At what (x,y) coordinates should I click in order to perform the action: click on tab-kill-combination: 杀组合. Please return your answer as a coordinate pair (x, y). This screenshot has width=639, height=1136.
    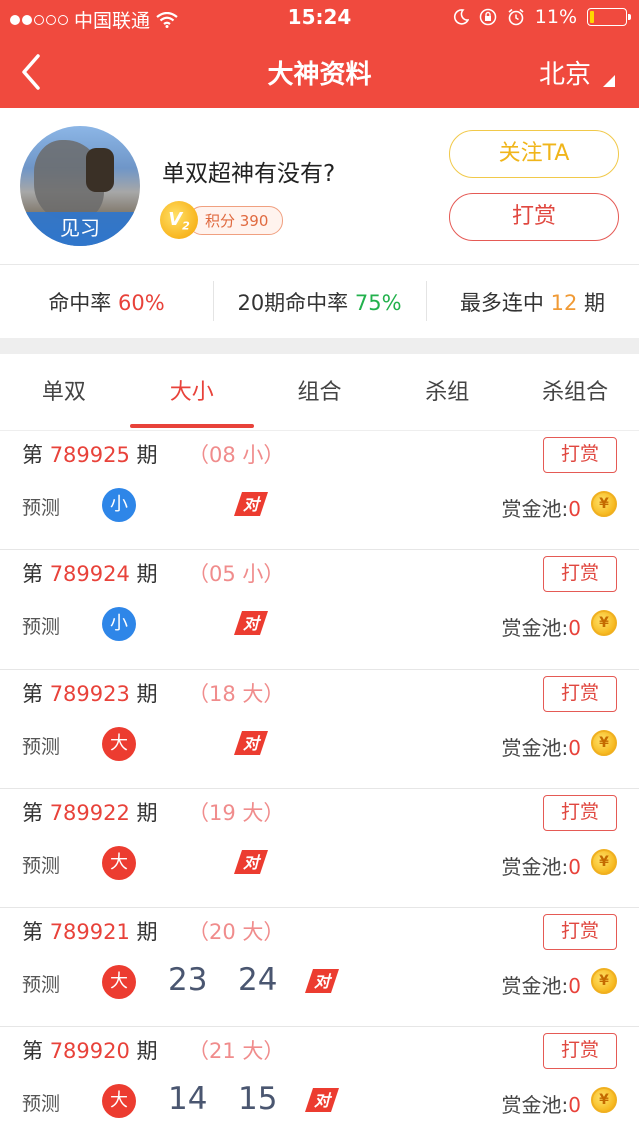
    Looking at the image, I should click on (575, 392).